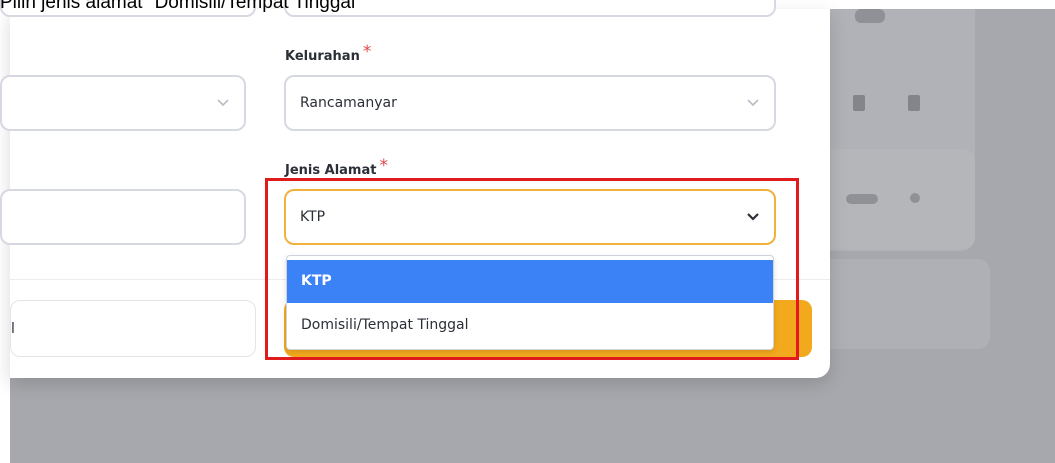 This screenshot has width=1055, height=463. What do you see at coordinates (123, 103) in the screenshot?
I see `left-select` at bounding box center [123, 103].